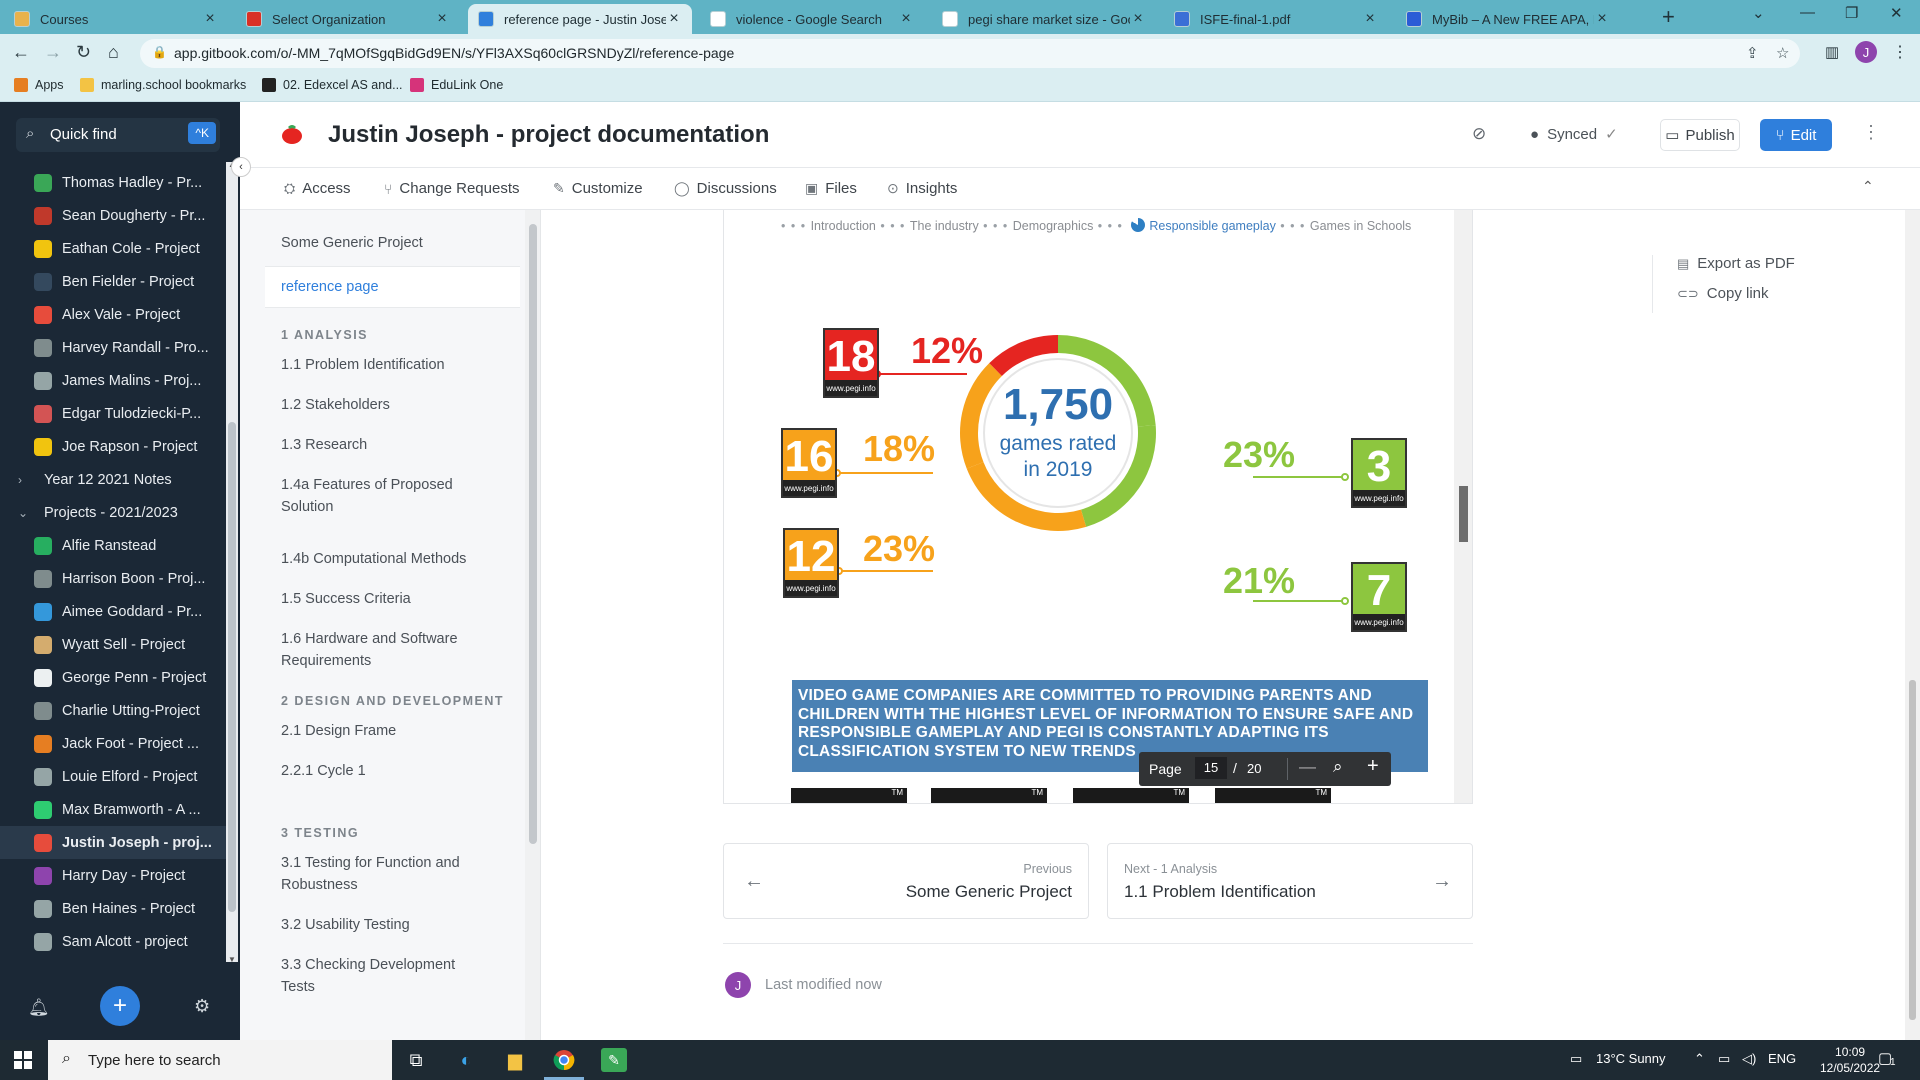 This screenshot has height=1080, width=1920. Describe the element at coordinates (515, 1060) in the screenshot. I see `file-explorer-icon: ▆` at that location.